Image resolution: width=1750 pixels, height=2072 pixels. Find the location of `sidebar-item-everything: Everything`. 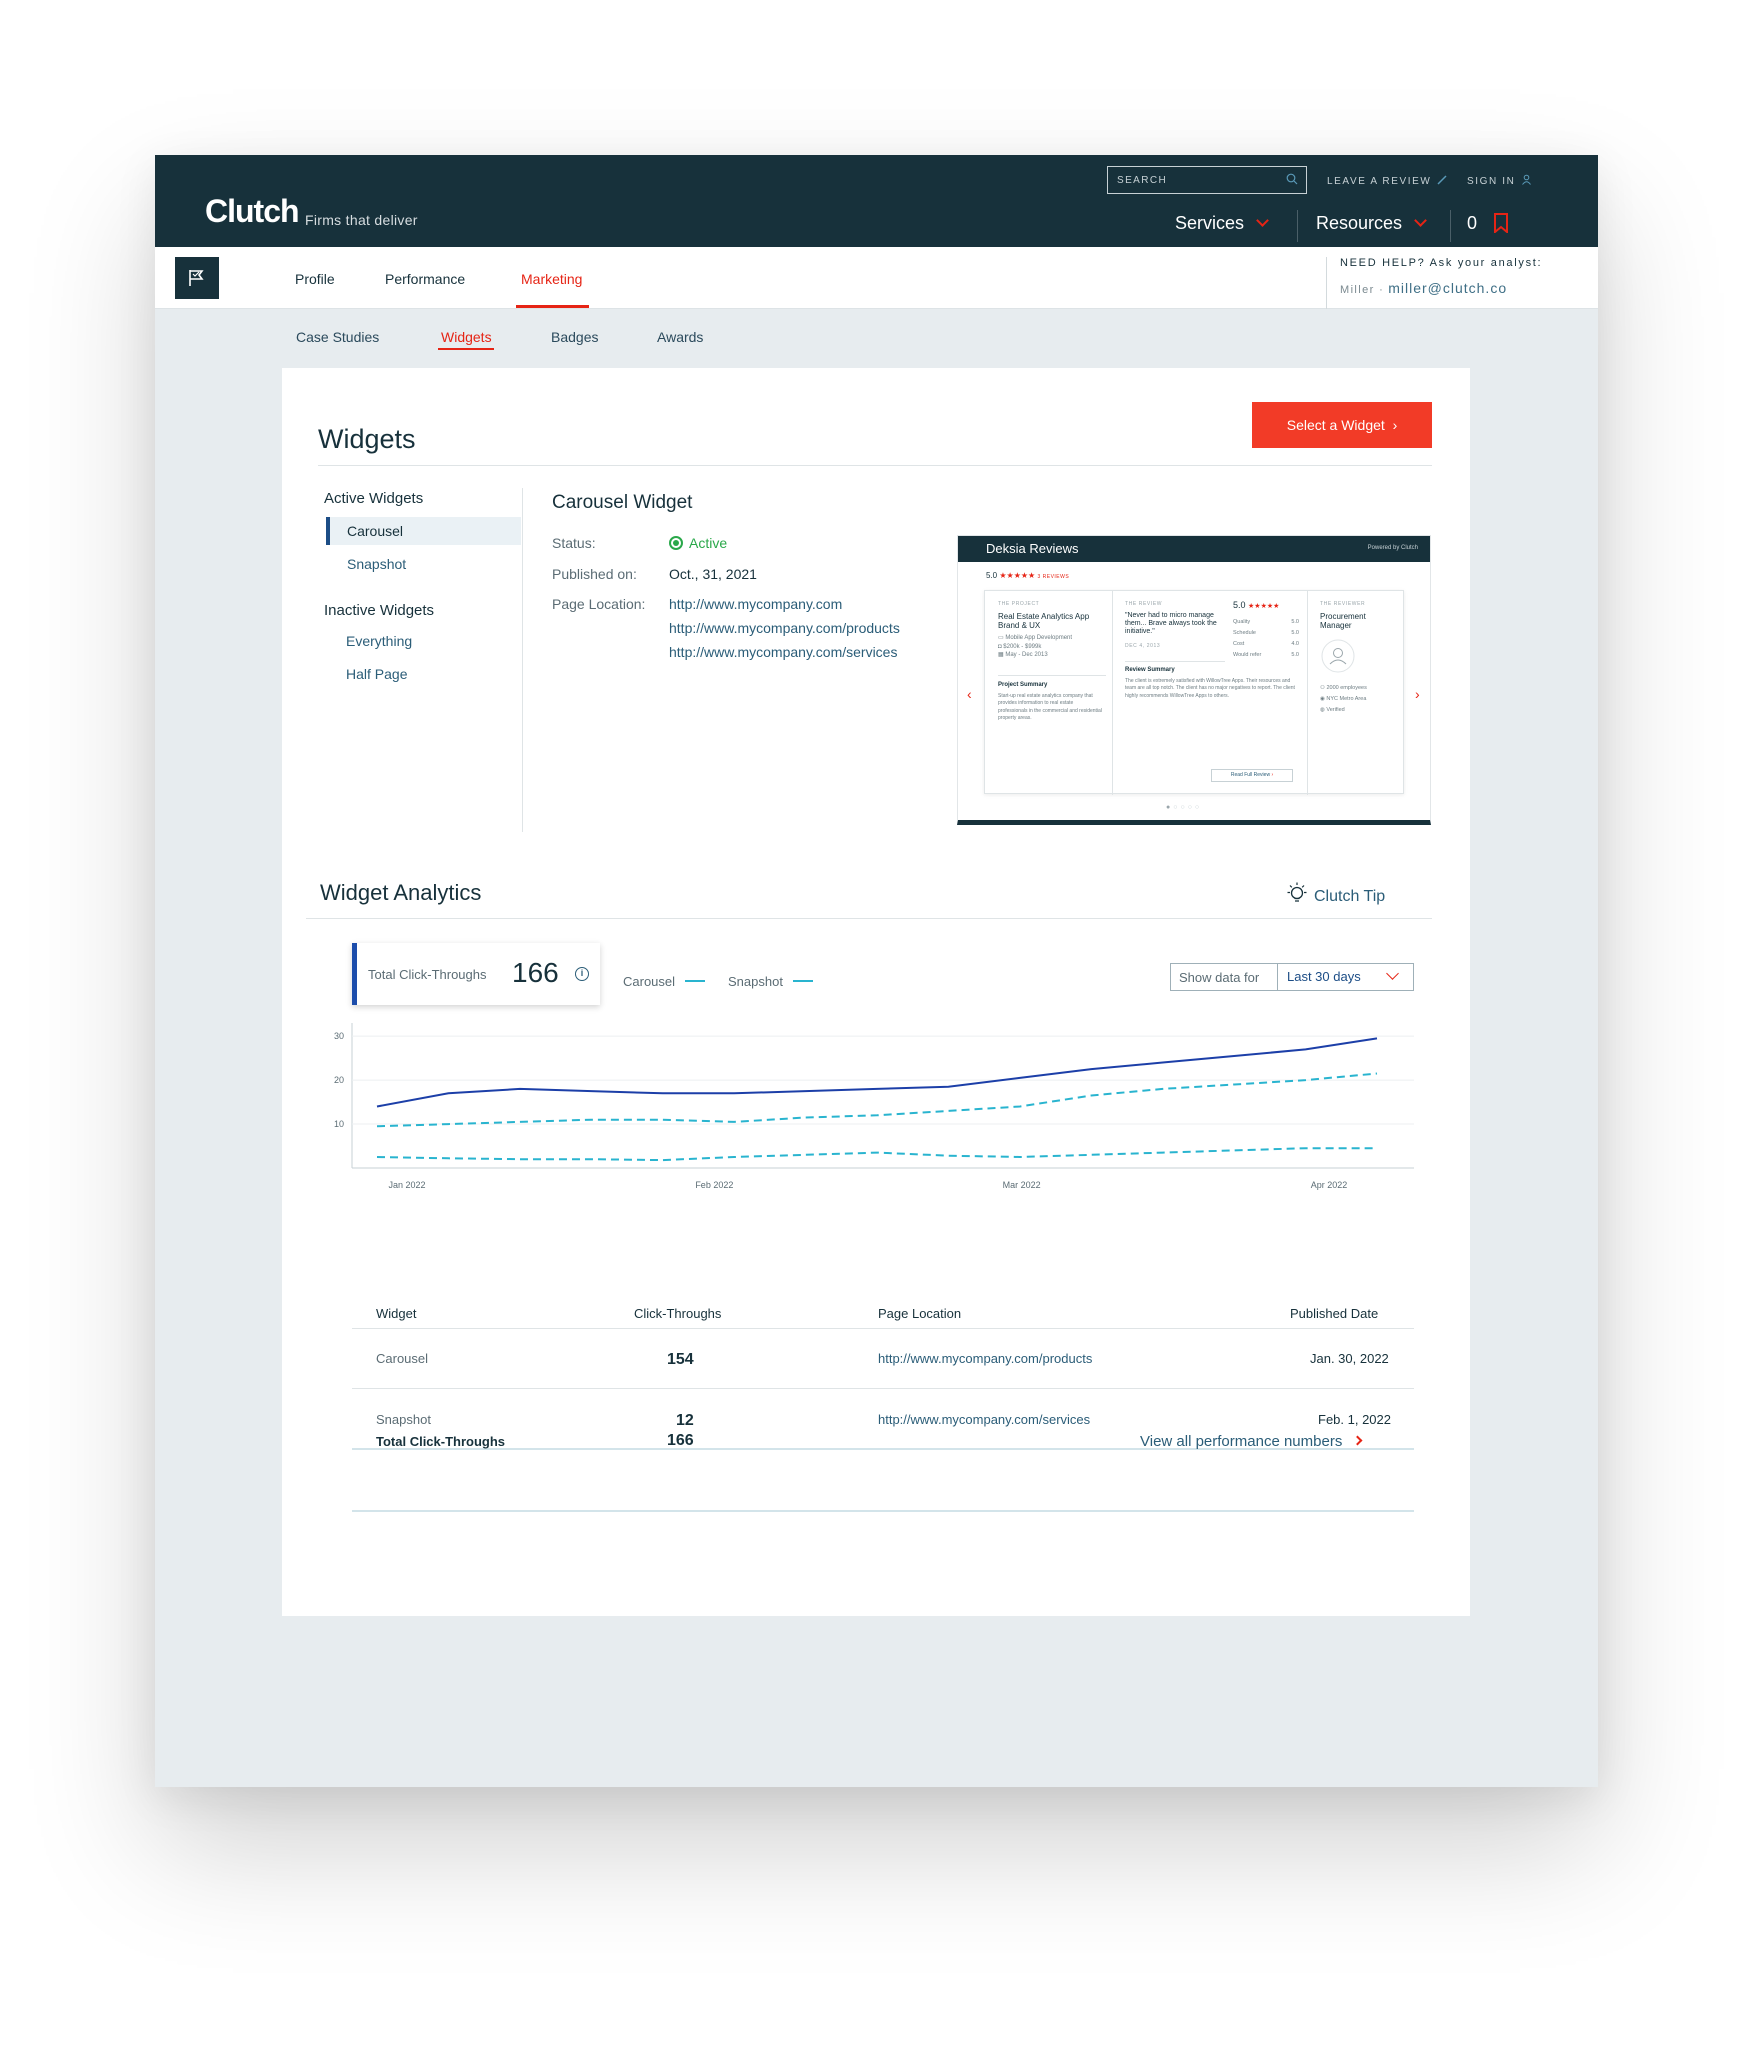

sidebar-item-everything: Everything is located at coordinates (379, 641).